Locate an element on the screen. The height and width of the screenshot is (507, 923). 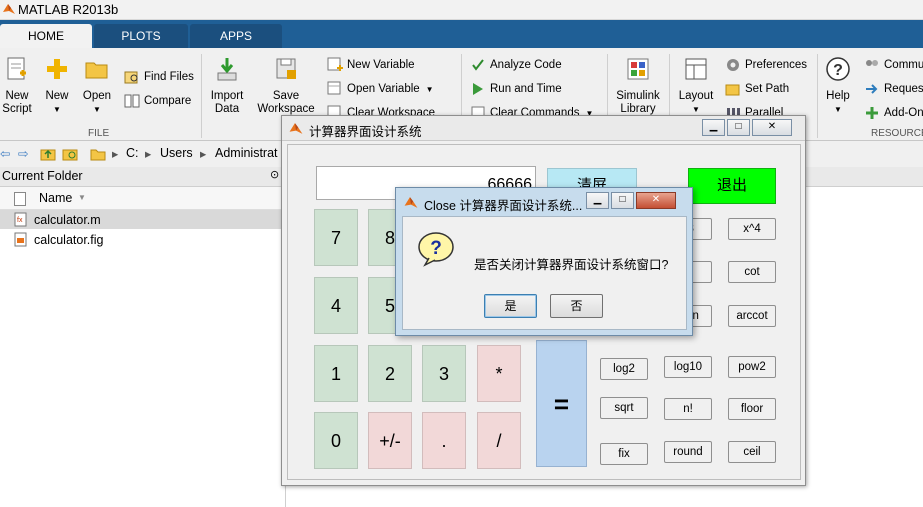
forward-arrow-icon: ⇨ is located at coordinates (23, 153).